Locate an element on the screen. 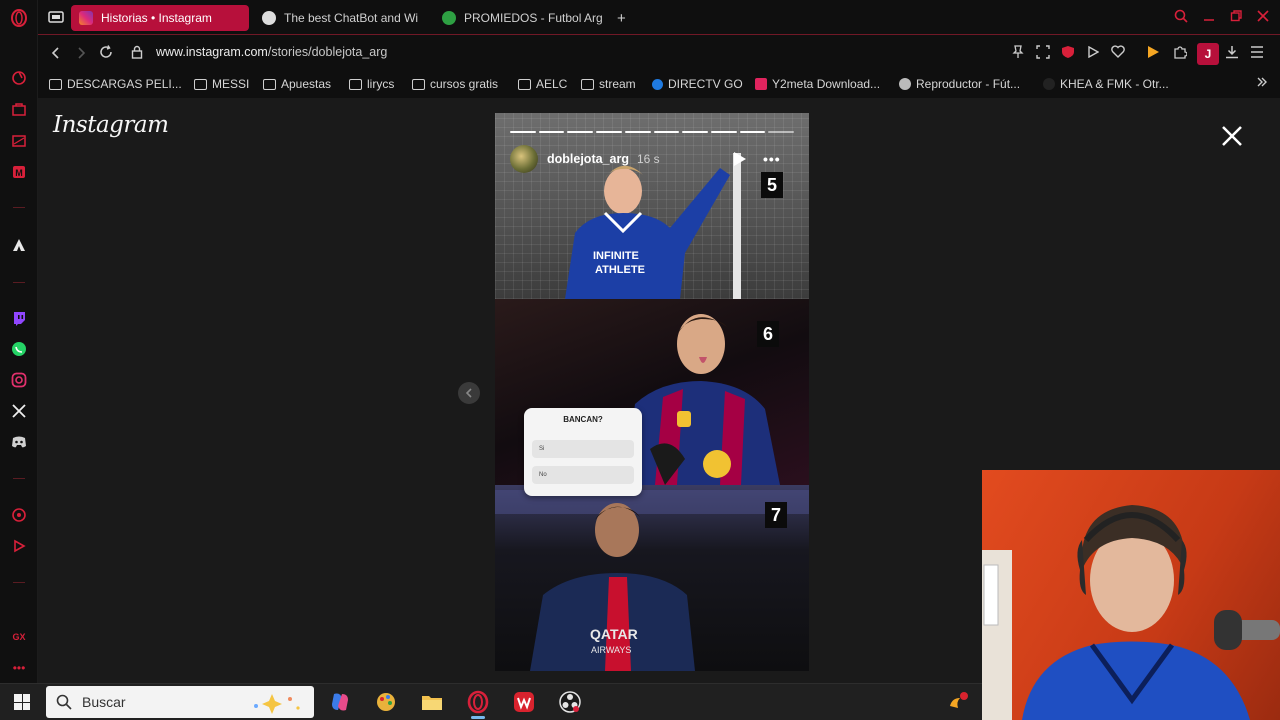 Image resolution: width=1280 pixels, height=720 pixels. weather-icon is located at coordinates (958, 702).